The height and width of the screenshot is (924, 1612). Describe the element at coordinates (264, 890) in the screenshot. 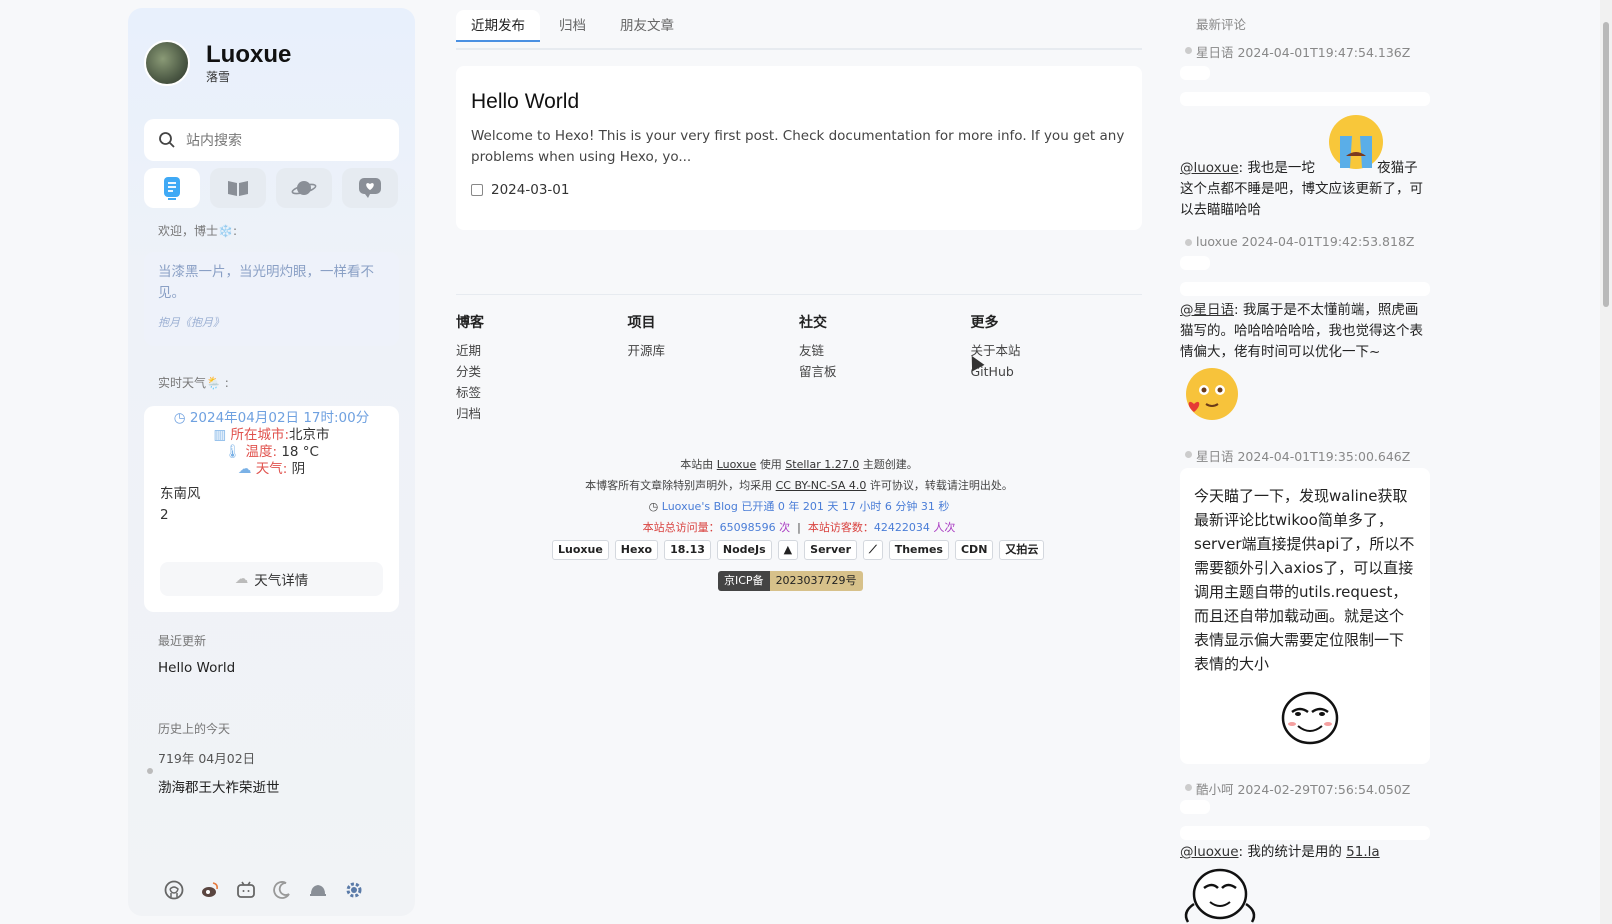

I see `social-links` at that location.